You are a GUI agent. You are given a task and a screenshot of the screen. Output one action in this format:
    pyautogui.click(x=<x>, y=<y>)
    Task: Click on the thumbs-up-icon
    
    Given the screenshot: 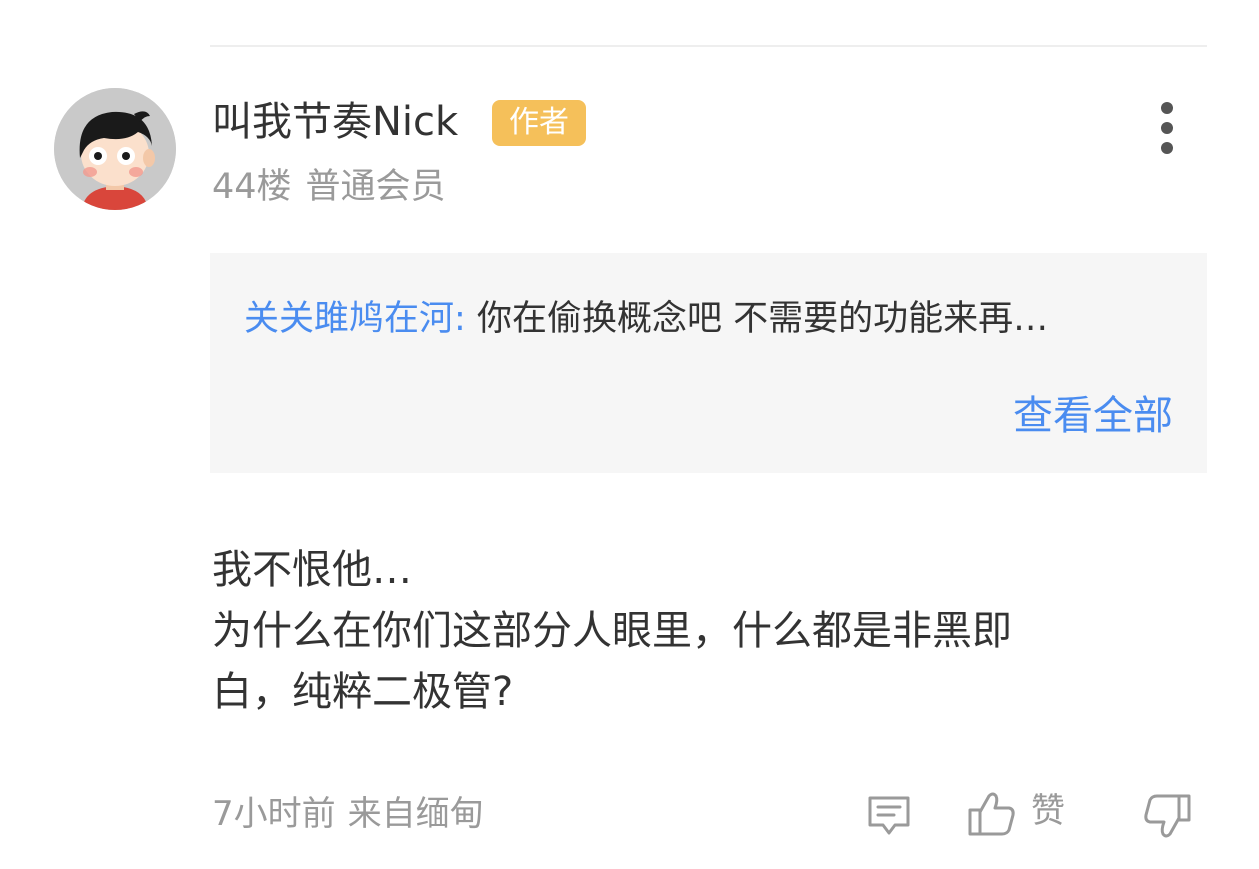 What is the action you would take?
    pyautogui.click(x=991, y=814)
    